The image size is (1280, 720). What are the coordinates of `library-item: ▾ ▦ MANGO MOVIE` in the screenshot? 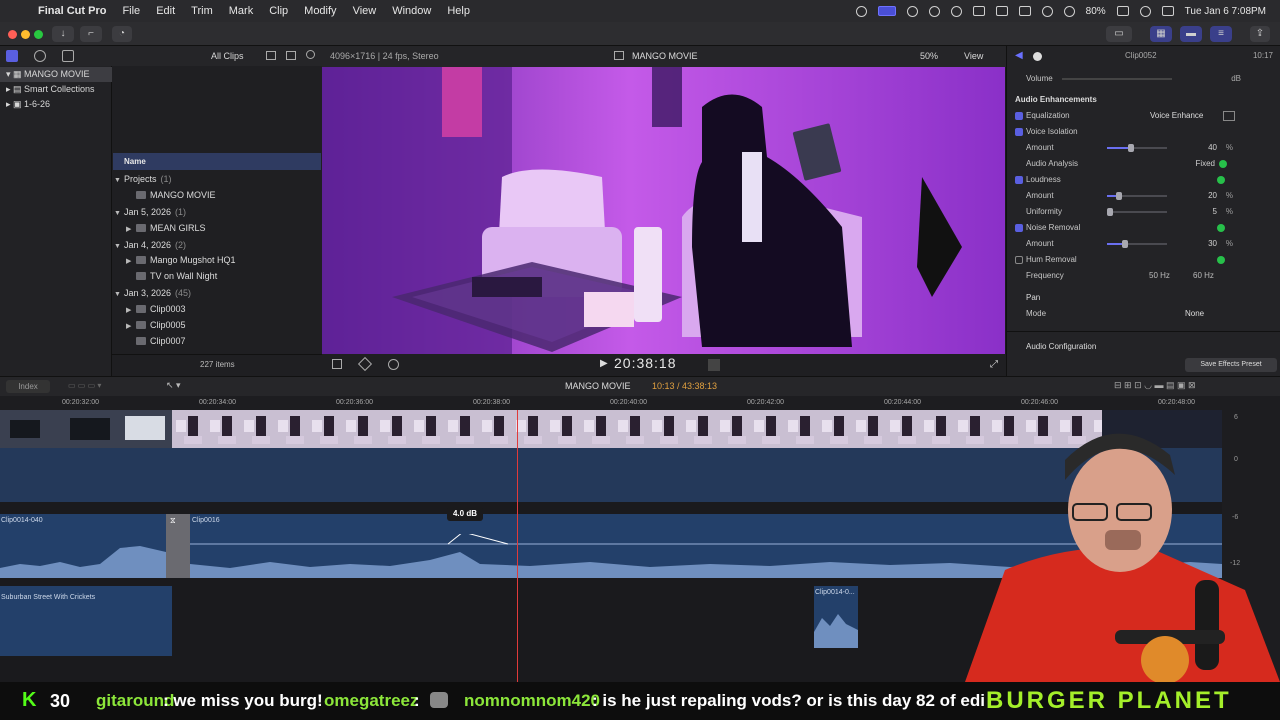 It's located at (56, 74).